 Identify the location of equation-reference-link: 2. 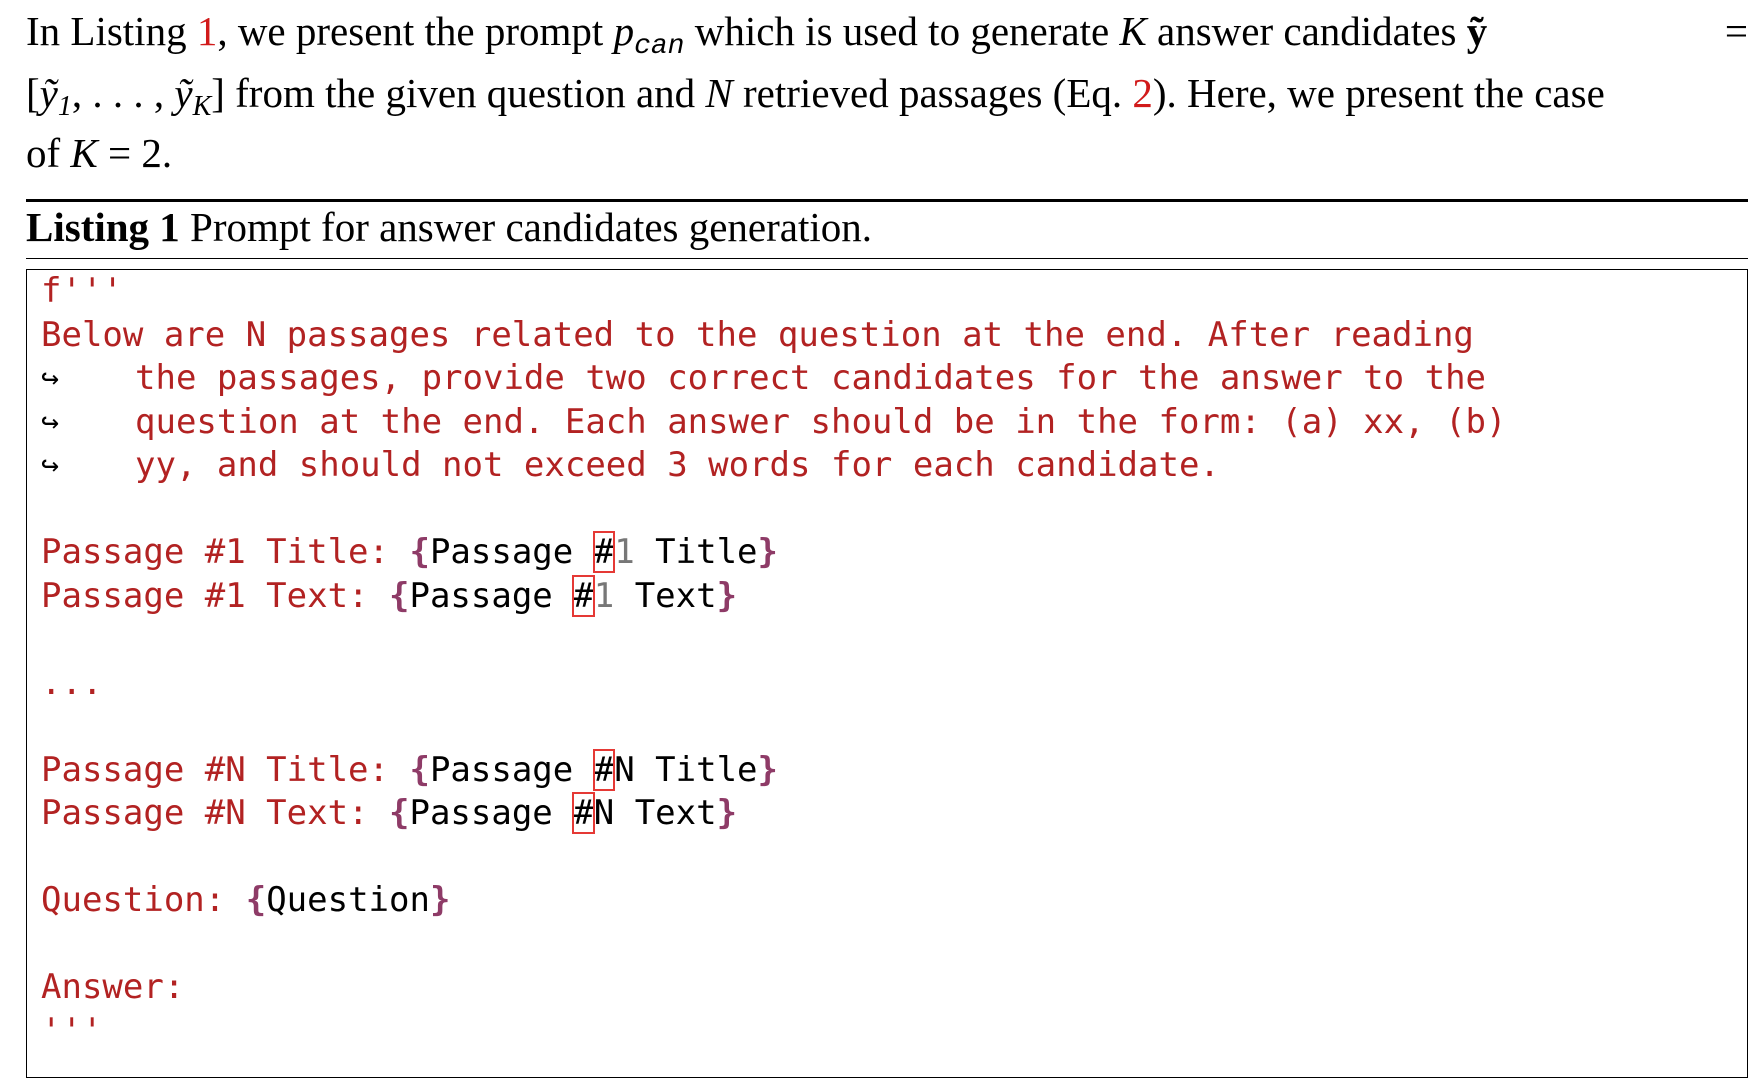
(1142, 93).